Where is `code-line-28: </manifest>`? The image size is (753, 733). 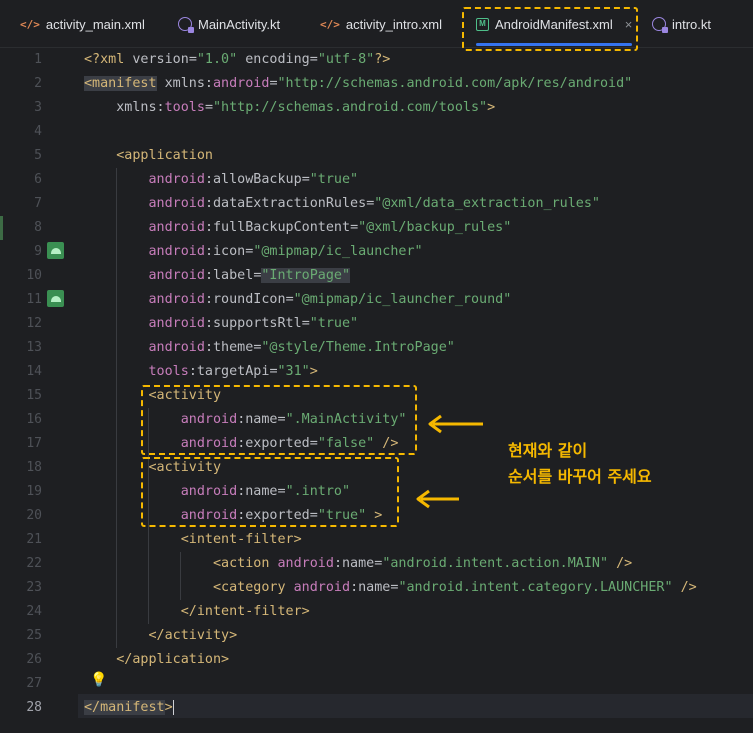 code-line-28: </manifest> is located at coordinates (129, 707).